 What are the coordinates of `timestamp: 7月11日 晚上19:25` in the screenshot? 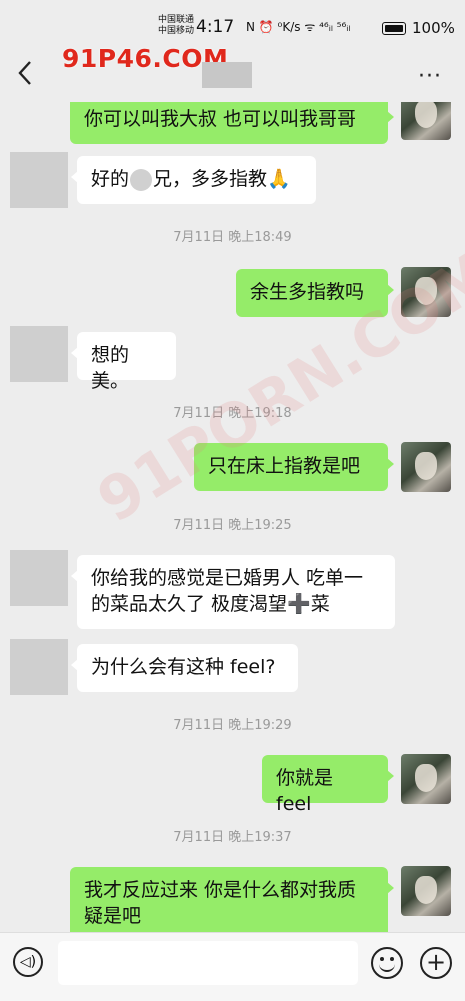 It's located at (232, 525).